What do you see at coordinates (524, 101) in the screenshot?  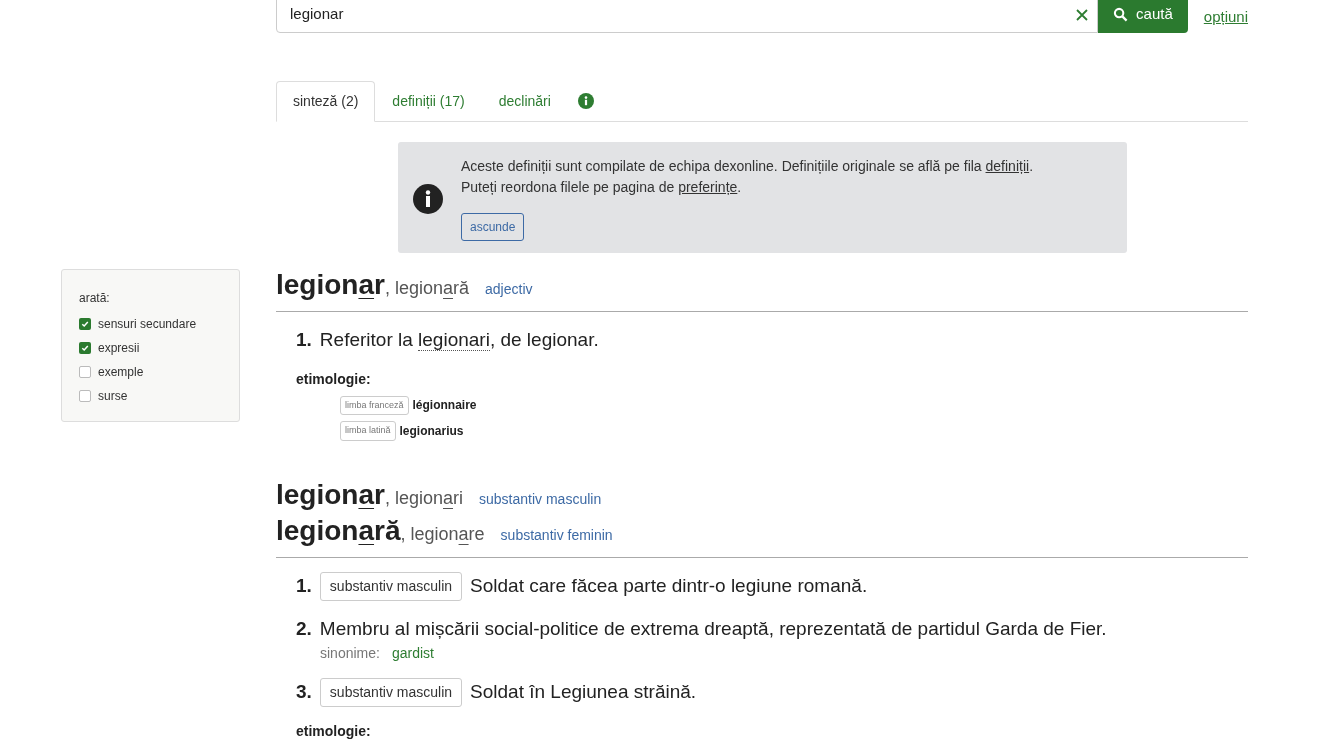 I see `tab: declinări` at bounding box center [524, 101].